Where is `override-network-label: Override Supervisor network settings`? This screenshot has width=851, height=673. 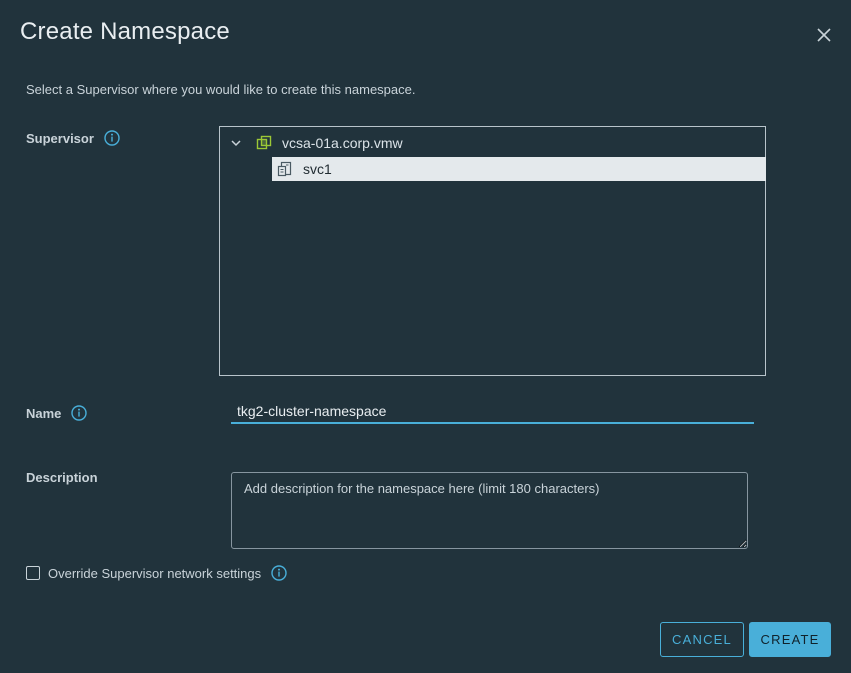 override-network-label: Override Supervisor network settings is located at coordinates (154, 573).